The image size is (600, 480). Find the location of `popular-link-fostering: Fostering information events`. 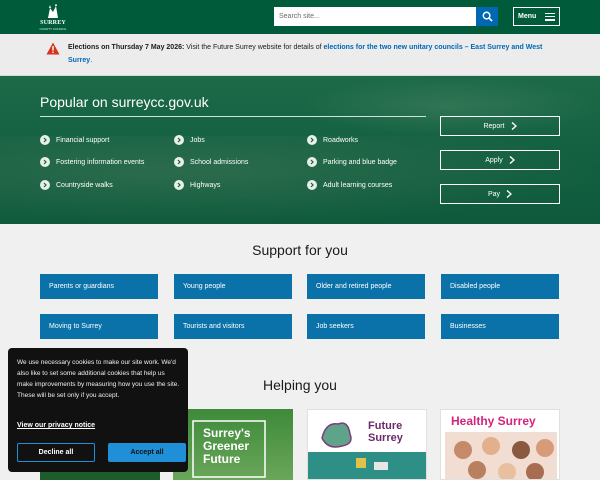

popular-link-fostering: Fostering information events is located at coordinates (92, 162).